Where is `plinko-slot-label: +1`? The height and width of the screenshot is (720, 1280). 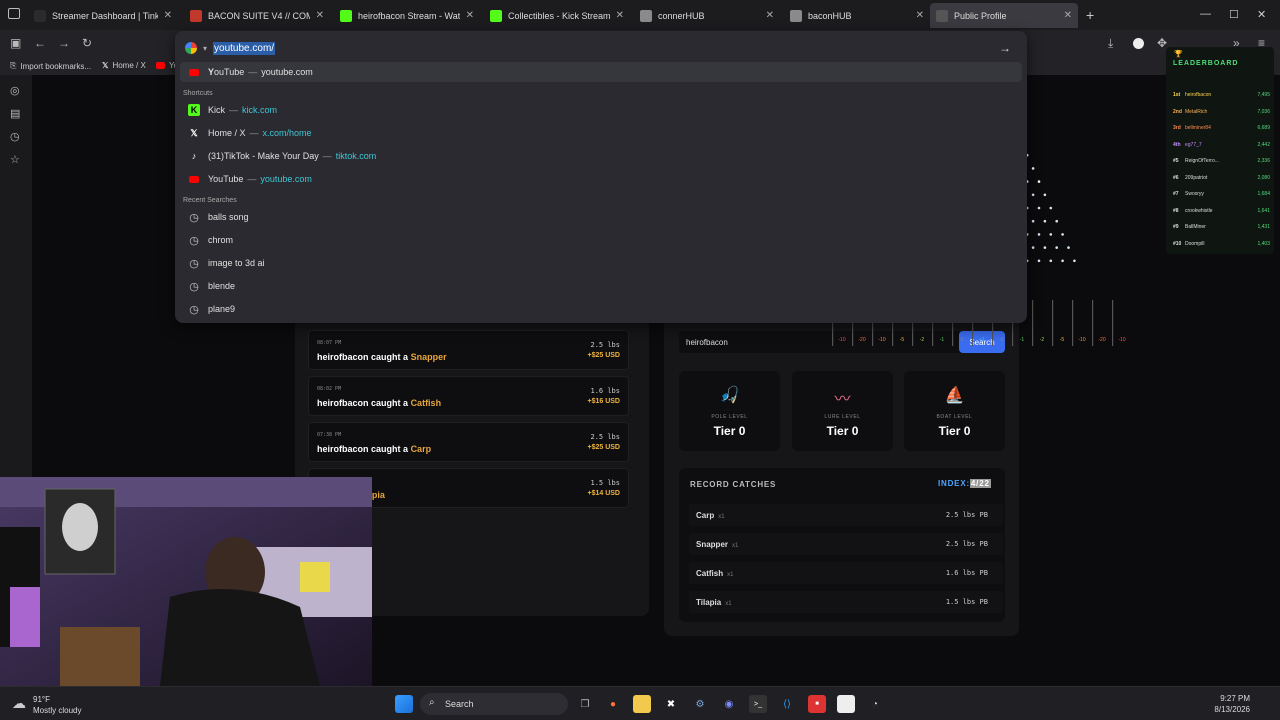 plinko-slot-label: +1 is located at coordinates (982, 340).